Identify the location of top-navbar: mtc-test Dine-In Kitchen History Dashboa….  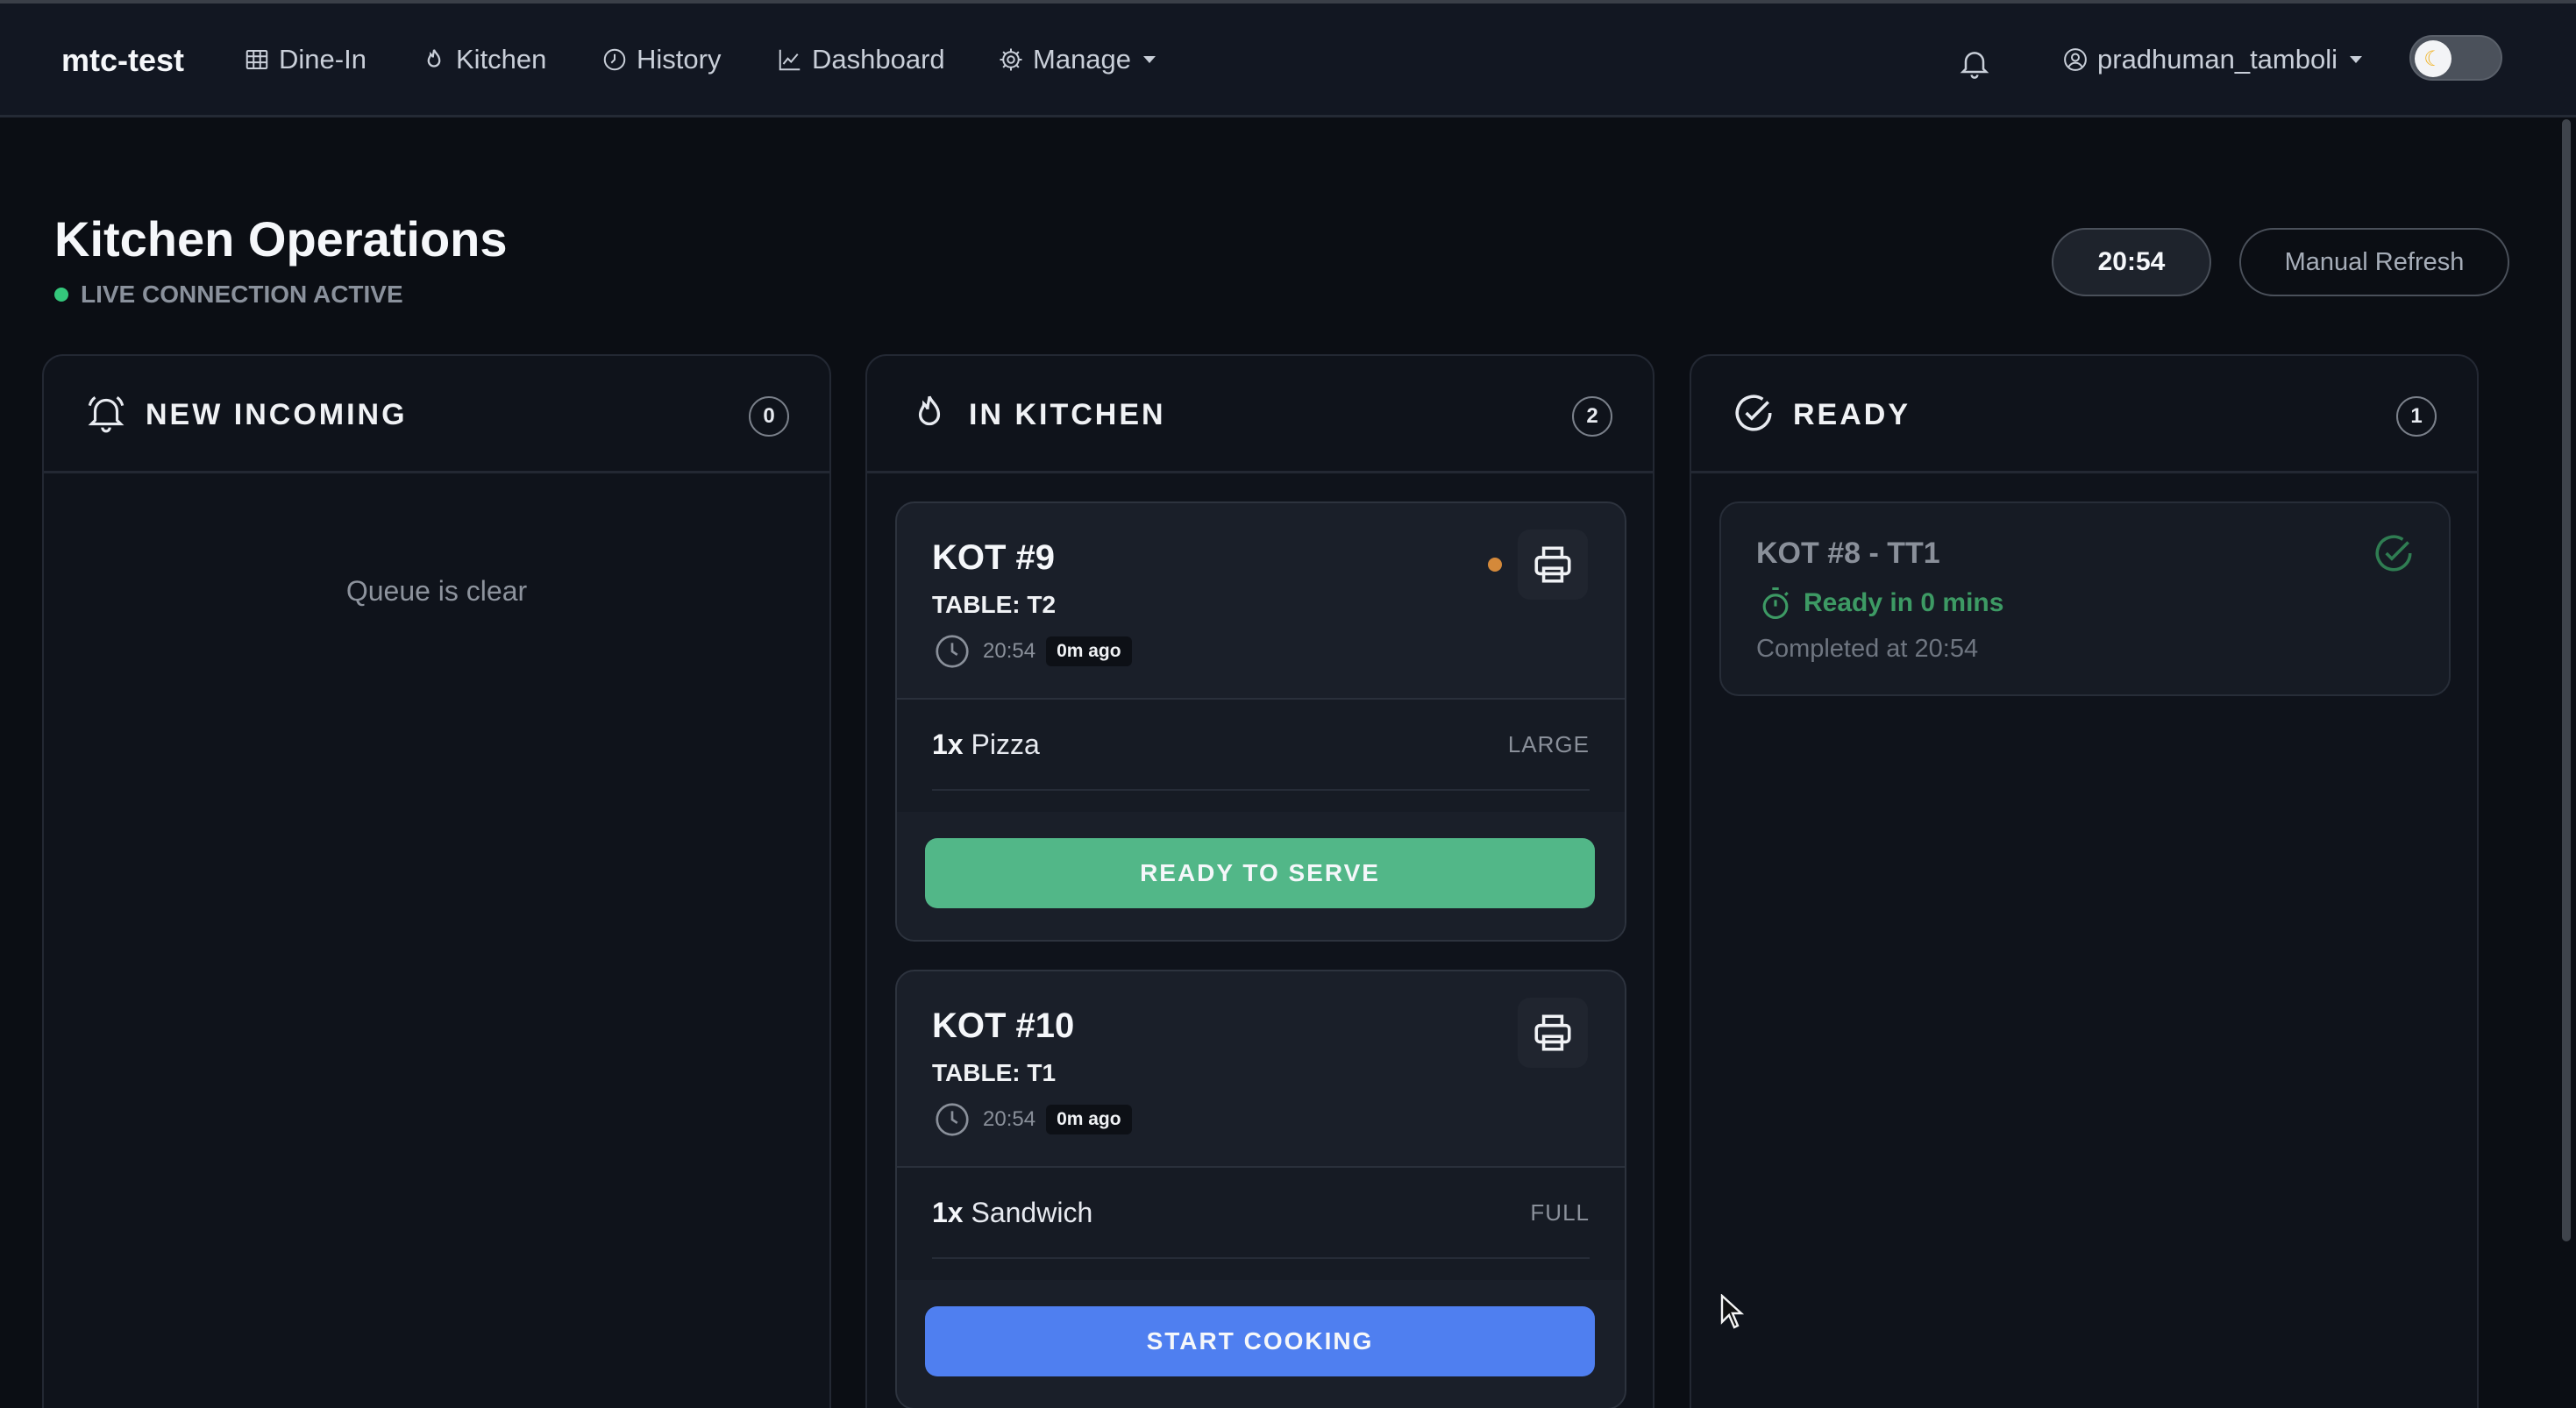
(1288, 60).